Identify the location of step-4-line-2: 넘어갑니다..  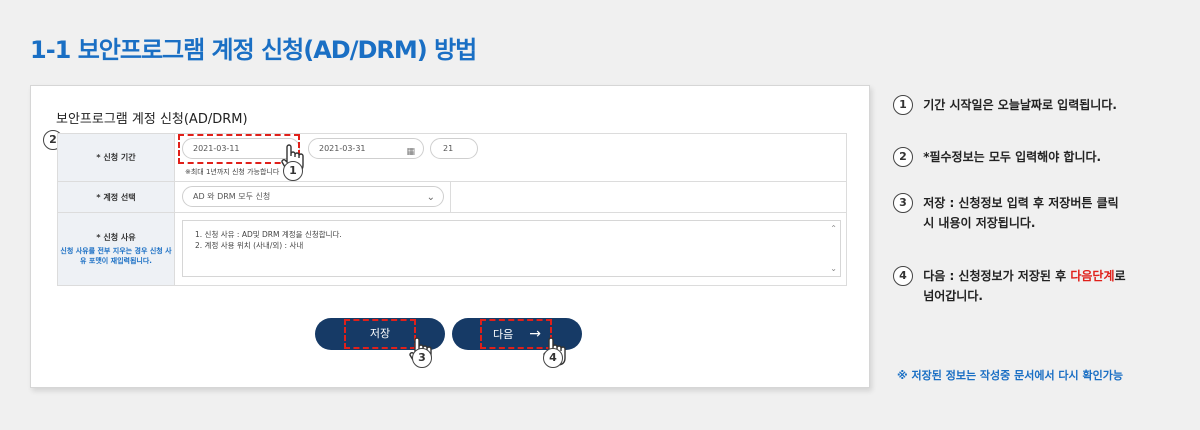
(953, 296).